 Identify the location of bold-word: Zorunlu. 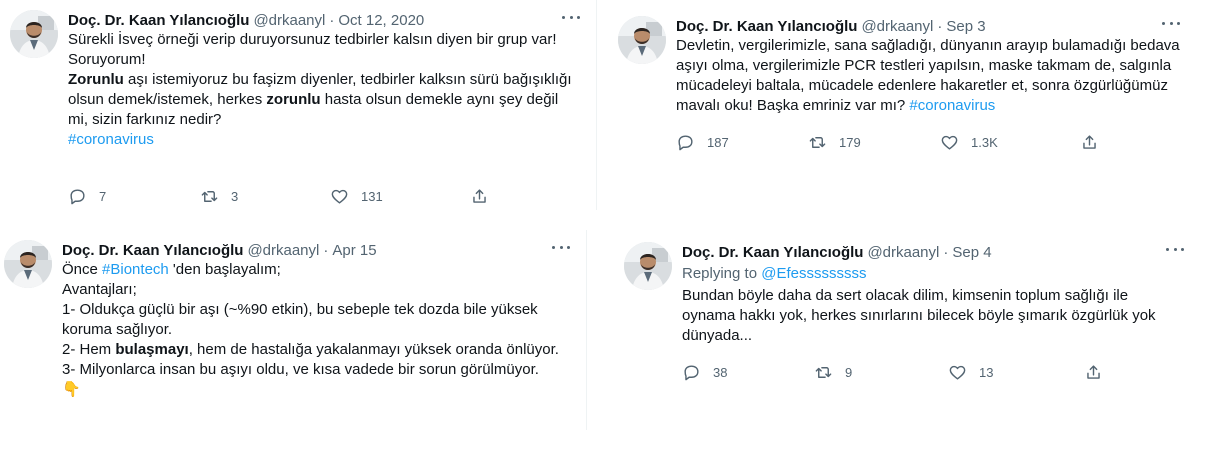
(96, 79).